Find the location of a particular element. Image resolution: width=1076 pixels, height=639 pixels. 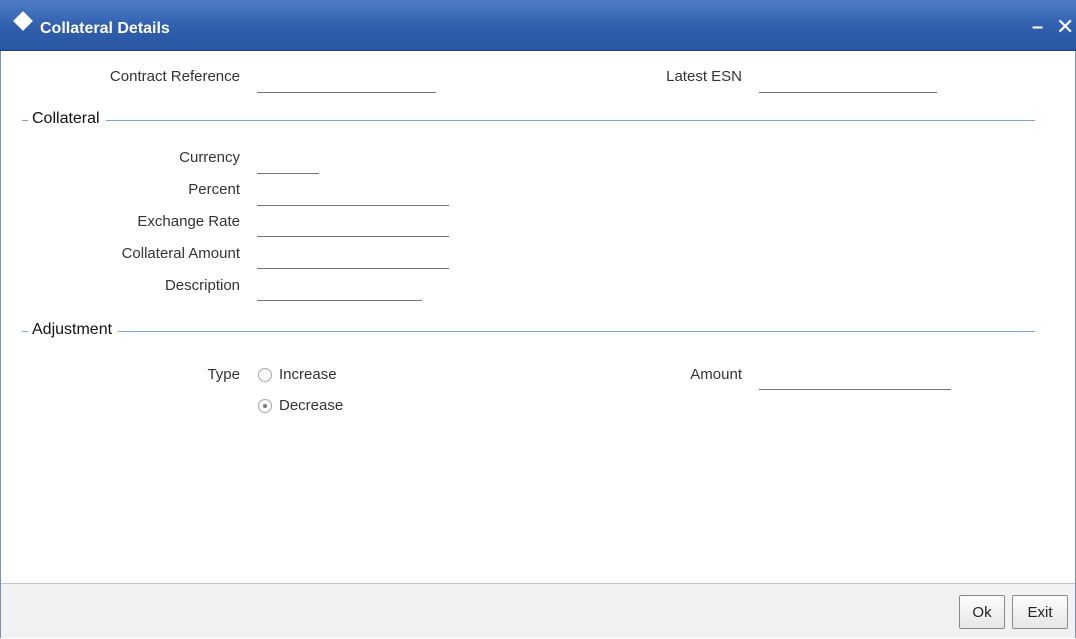

amount-label: Amount is located at coordinates (716, 374).